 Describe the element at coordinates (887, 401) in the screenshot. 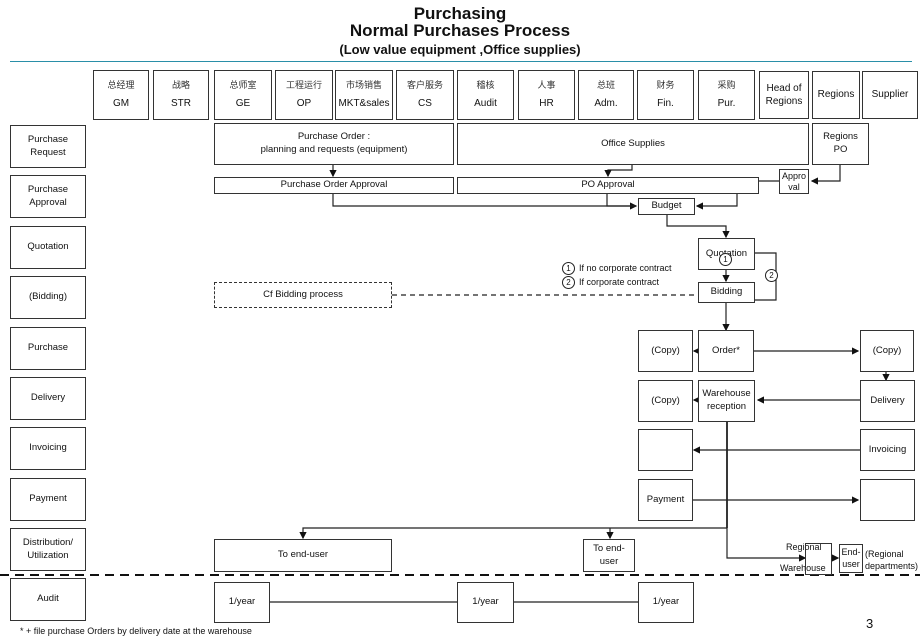

I see `step-delivery-supplier: Delivery` at that location.